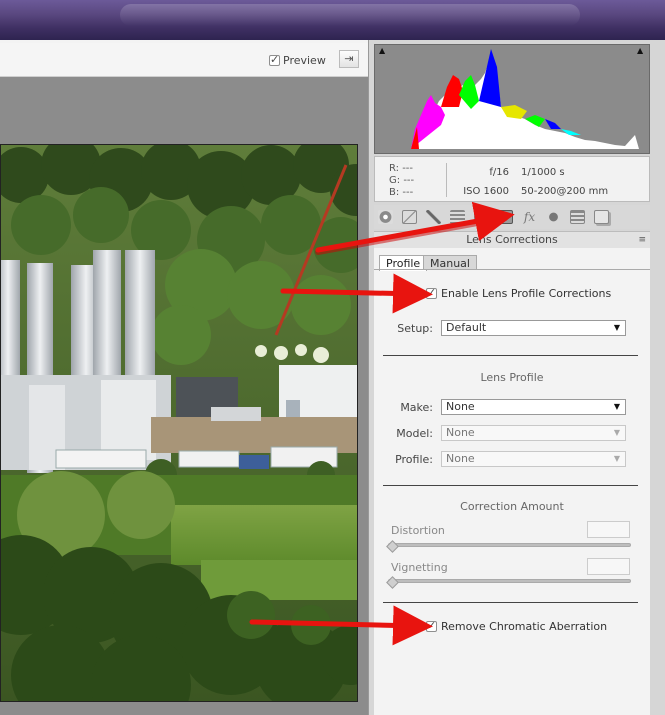  What do you see at coordinates (394, 192) in the screenshot?
I see `b-label: B:` at bounding box center [394, 192].